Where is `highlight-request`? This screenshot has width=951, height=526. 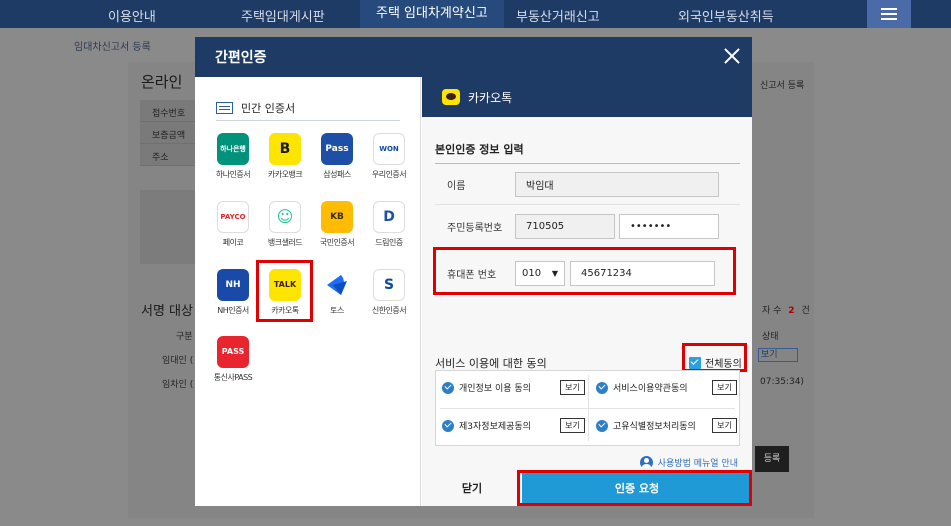
highlight-request is located at coordinates (634, 488).